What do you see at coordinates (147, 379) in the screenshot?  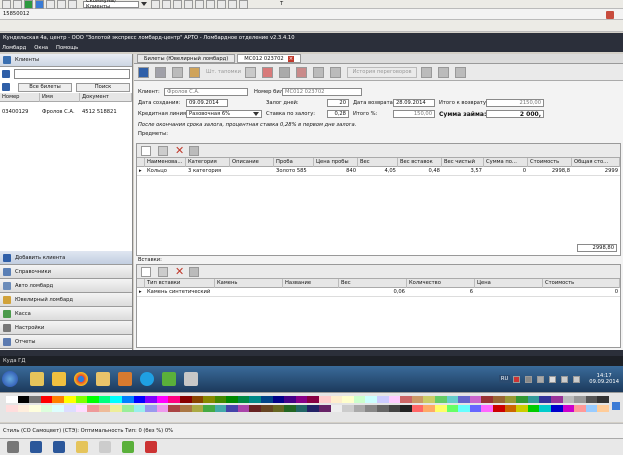 I see `skype-icon` at bounding box center [147, 379].